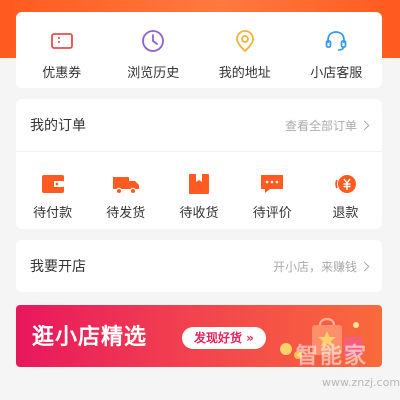 The width and height of the screenshot is (400, 400). I want to click on service-support: 小店客服, so click(337, 50).